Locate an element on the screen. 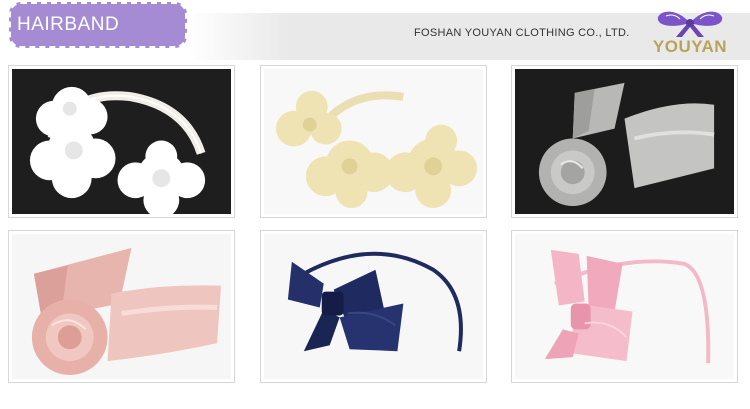 Image resolution: width=750 pixels, height=409 pixels. category-title: HAIRBAND is located at coordinates (68, 24).